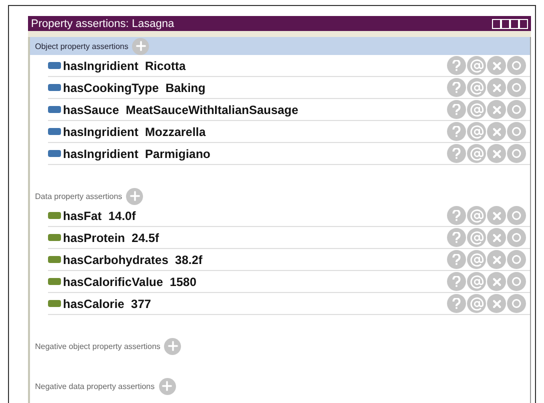 The image size is (544, 403). Describe the element at coordinates (289, 282) in the screenshot. I see `assertion-row: hasCalorificValue 1580` at that location.